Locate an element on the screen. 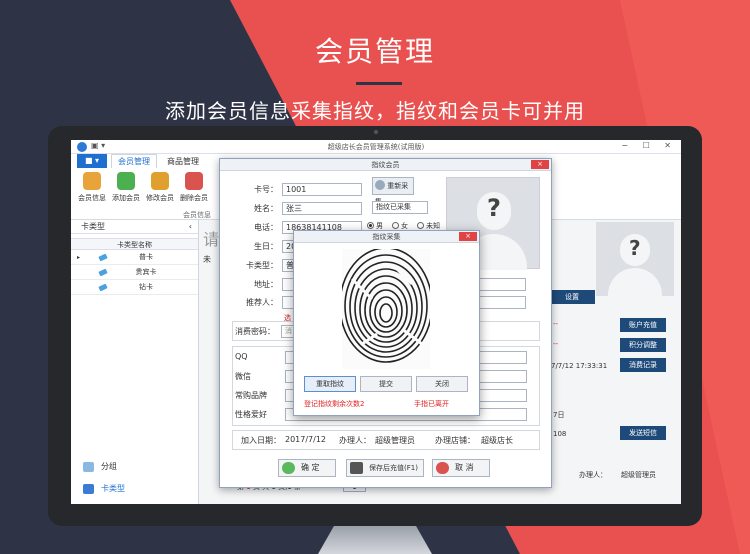 Image resolution: width=750 pixels, height=554 pixels. days-label: 7日 is located at coordinates (559, 415).